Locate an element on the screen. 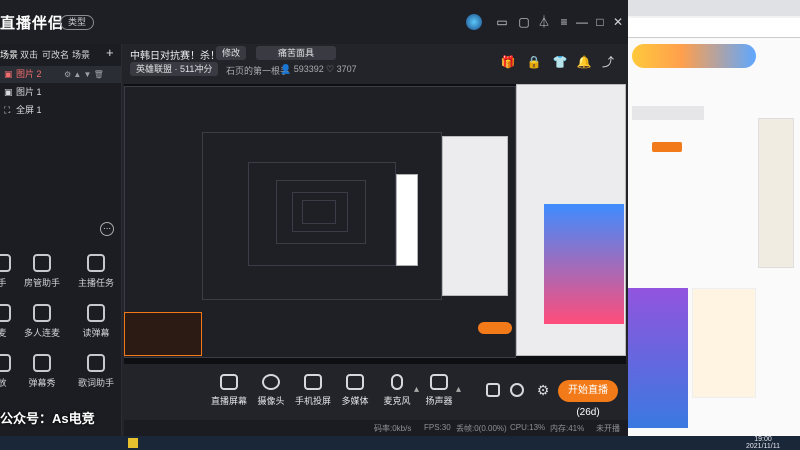  lock-icon: 🔒 is located at coordinates (534, 62).